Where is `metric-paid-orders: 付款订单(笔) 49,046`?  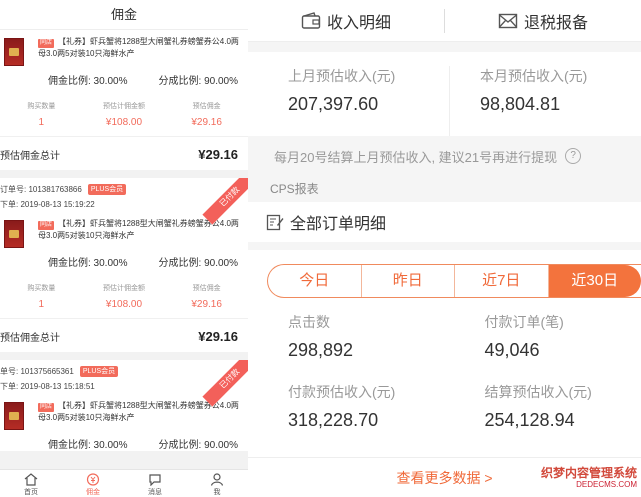
metric-paid-orders: 付款订单(笔) 49,046 is located at coordinates (543, 347).